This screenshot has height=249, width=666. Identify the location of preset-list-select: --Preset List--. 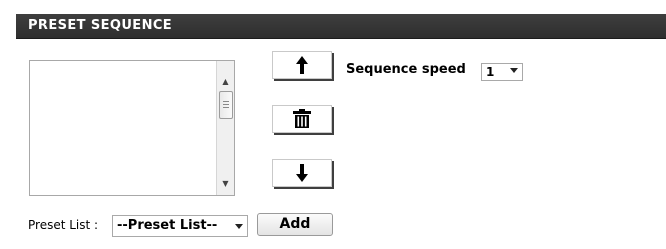
(180, 226).